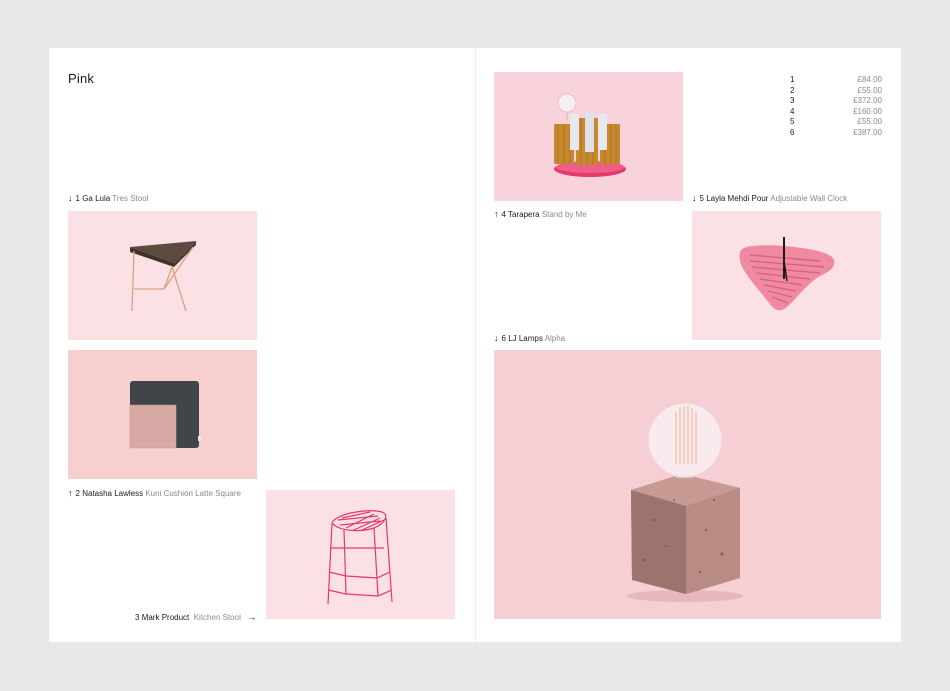 The image size is (950, 691). I want to click on caption-product-3: 3 Mark Product Kitchen Stool →, so click(196, 617).